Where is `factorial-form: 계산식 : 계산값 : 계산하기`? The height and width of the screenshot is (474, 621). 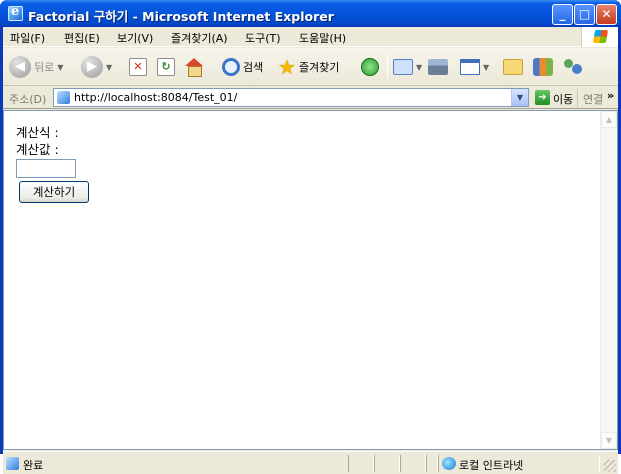
factorial-form: 계산식 : 계산값 : 계산하기 is located at coordinates (52, 163).